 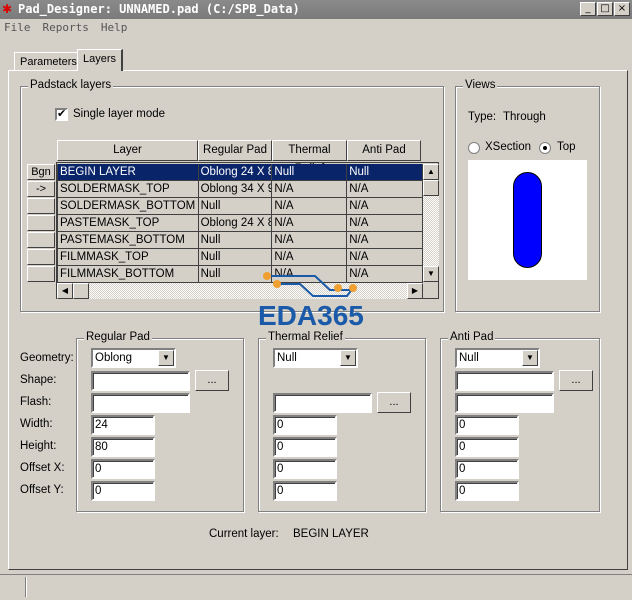 What do you see at coordinates (38, 446) in the screenshot?
I see `height-label: Height:` at bounding box center [38, 446].